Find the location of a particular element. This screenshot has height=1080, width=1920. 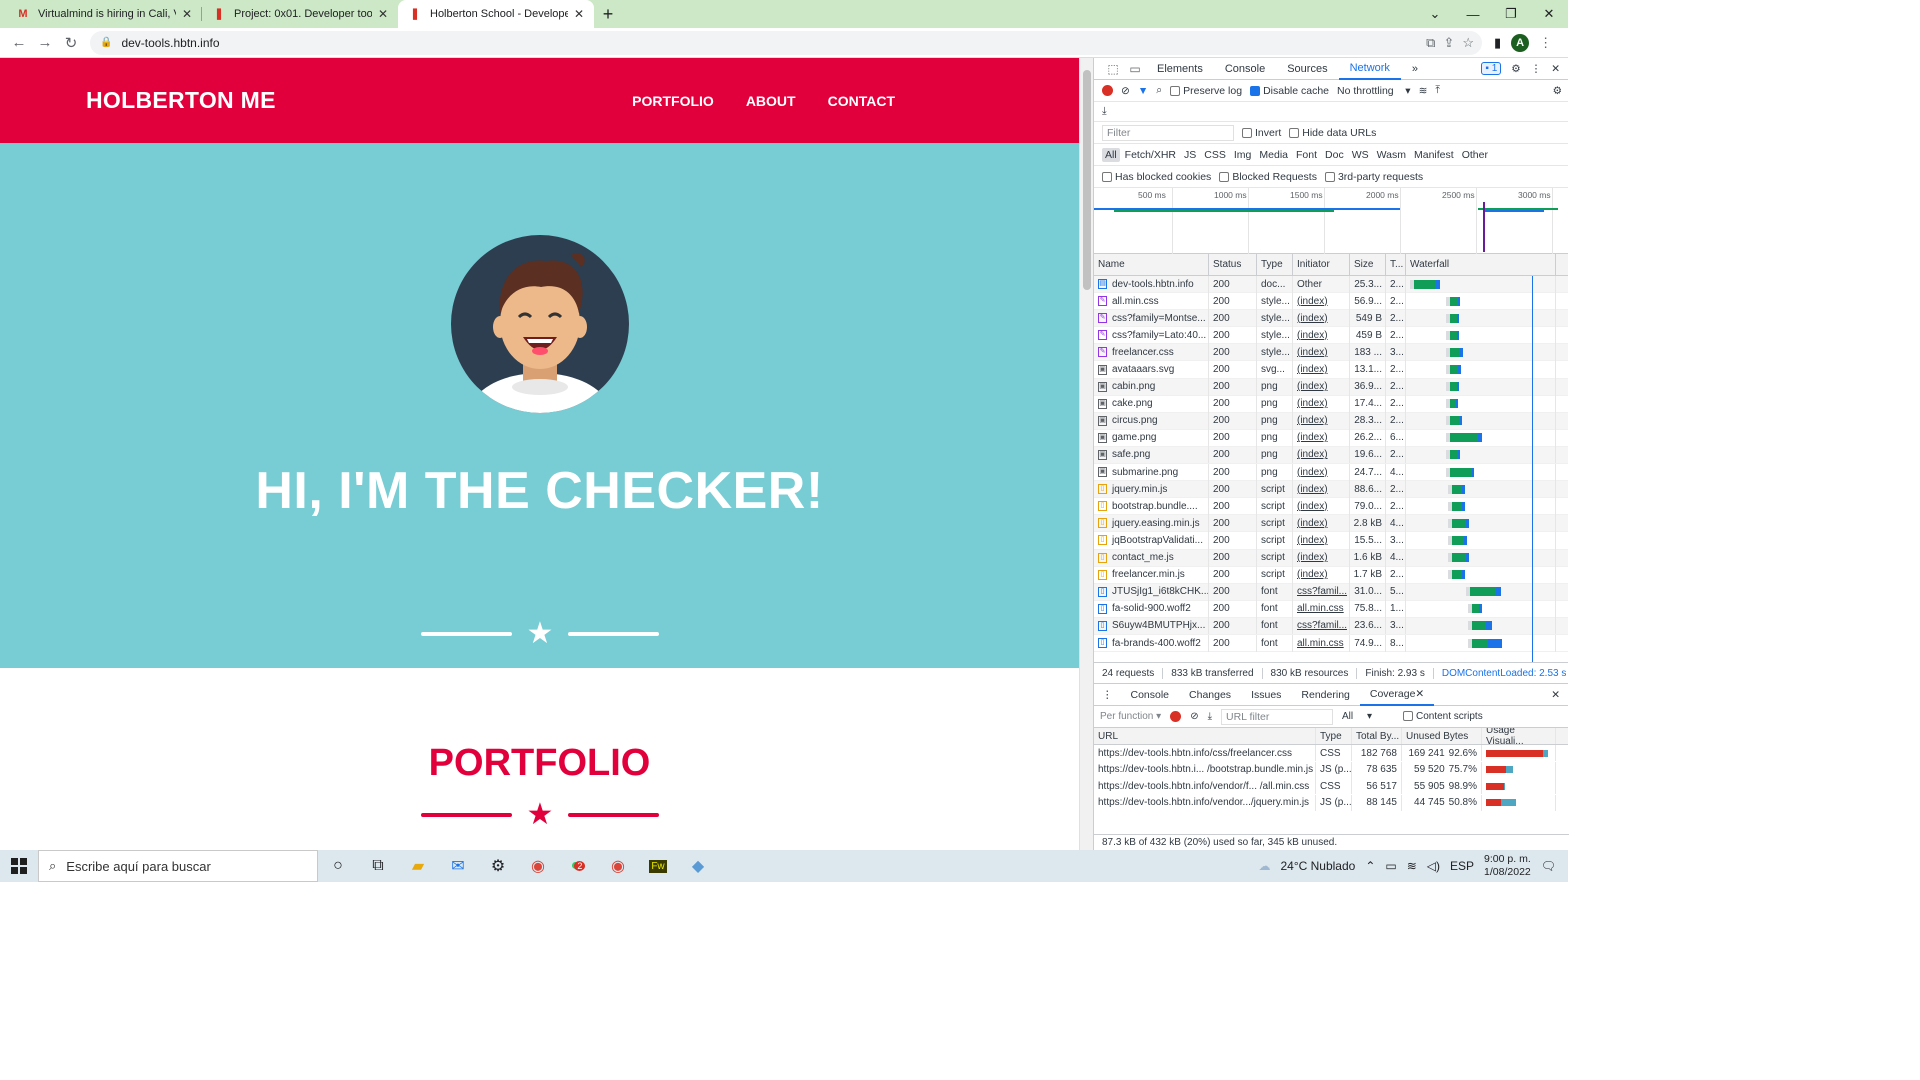

browser-tab: ❚ Holberton School - Developer to ✕ is located at coordinates (496, 14).